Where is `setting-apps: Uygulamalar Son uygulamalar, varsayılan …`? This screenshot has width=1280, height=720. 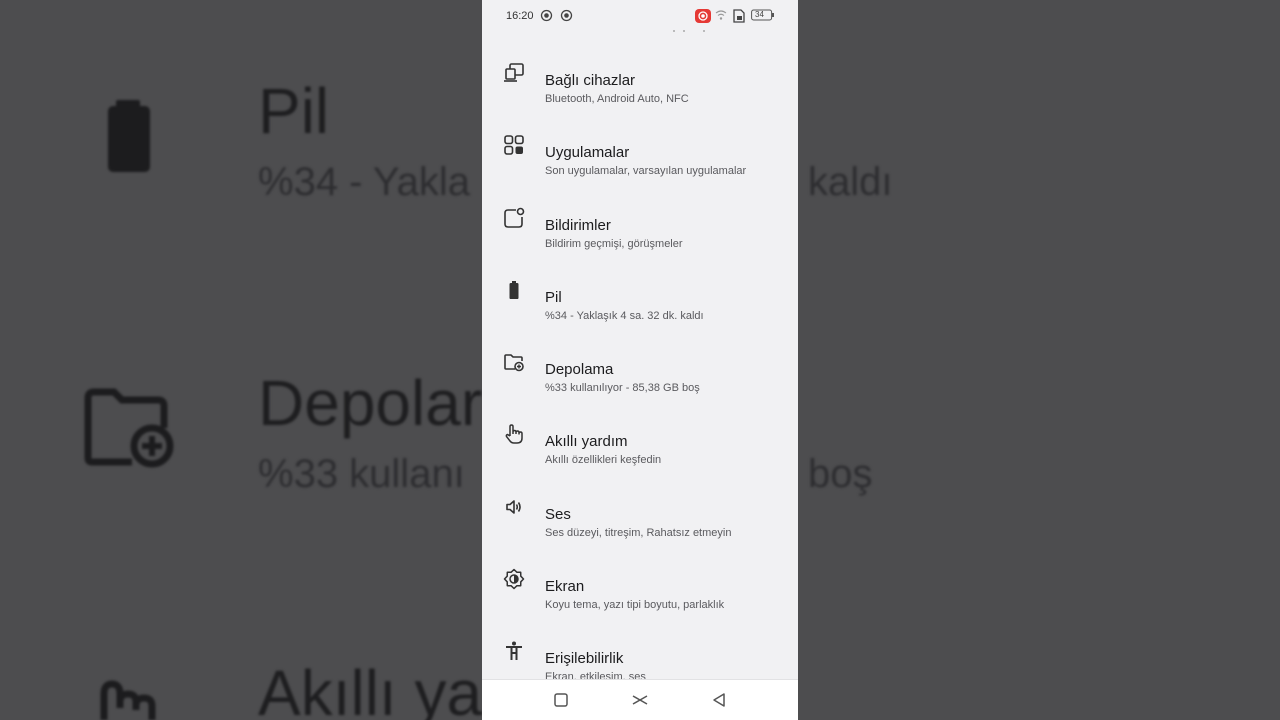 setting-apps: Uygulamalar Son uygulamalar, varsayılan … is located at coordinates (640, 153).